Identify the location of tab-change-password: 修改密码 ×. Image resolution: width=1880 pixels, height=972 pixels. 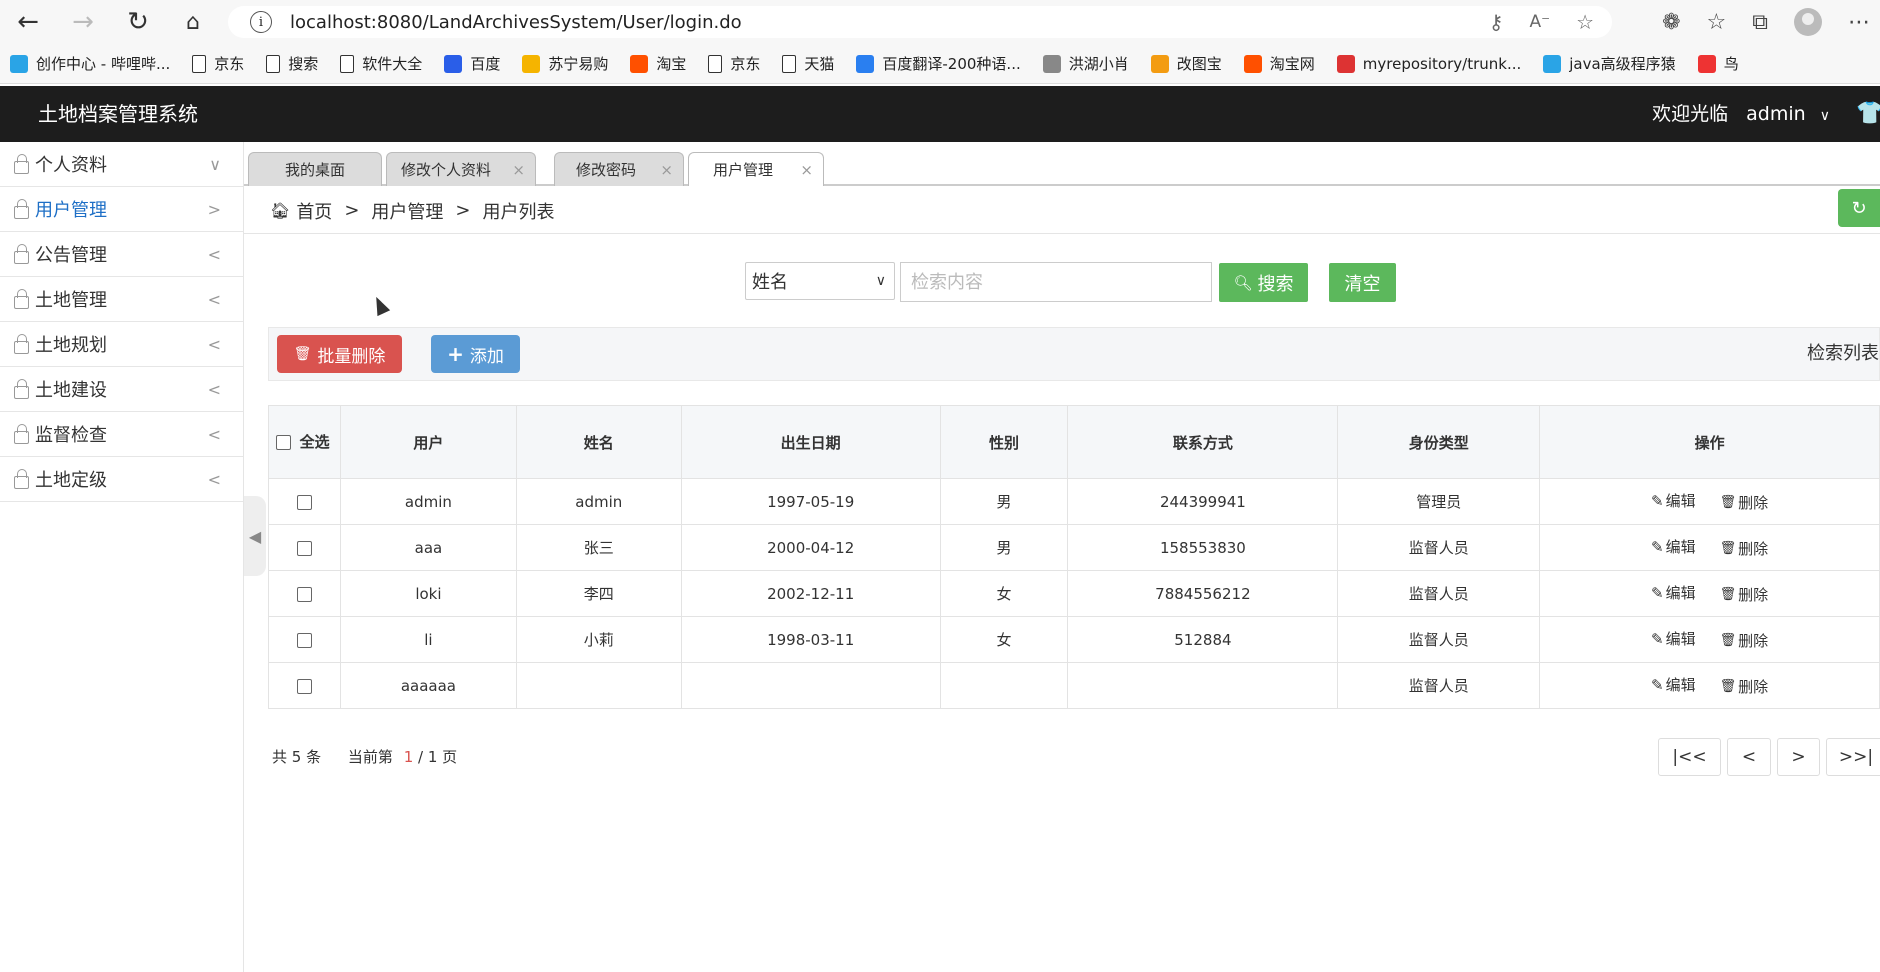
(619, 169).